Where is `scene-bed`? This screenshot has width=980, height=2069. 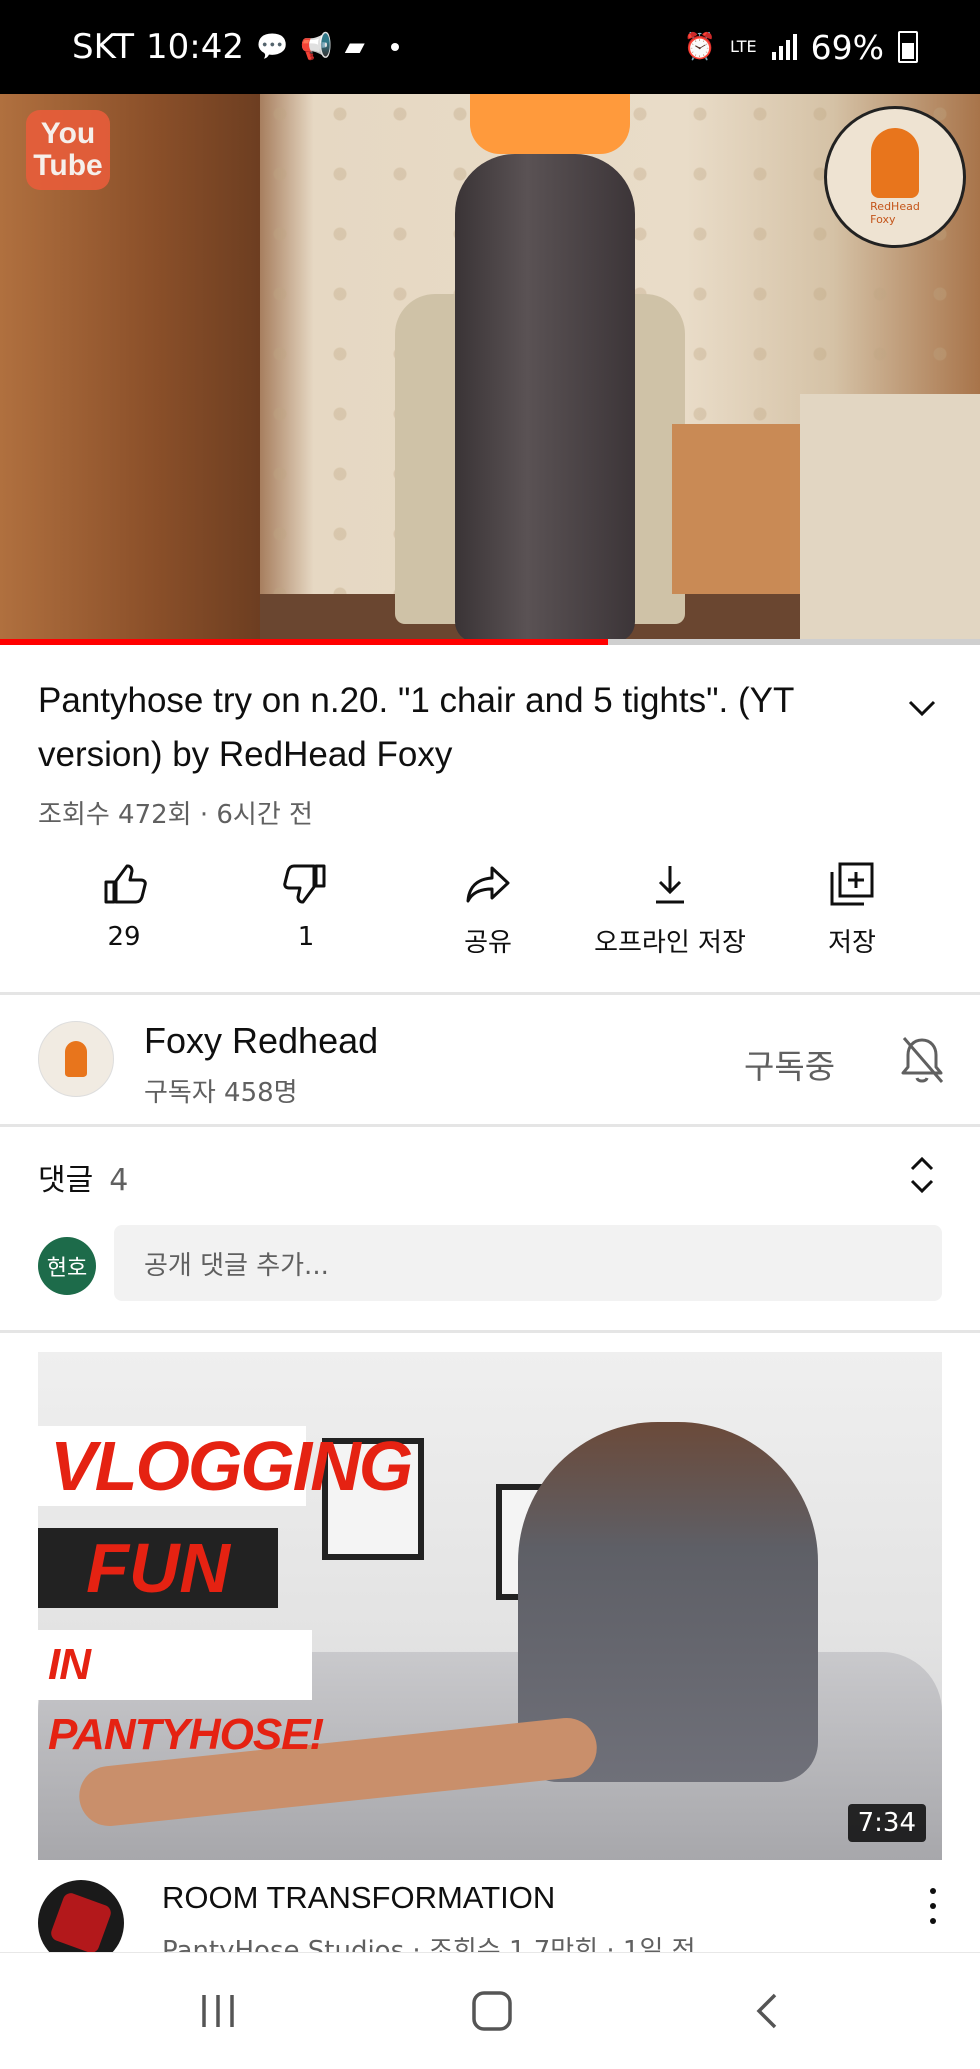
scene-bed is located at coordinates (890, 518).